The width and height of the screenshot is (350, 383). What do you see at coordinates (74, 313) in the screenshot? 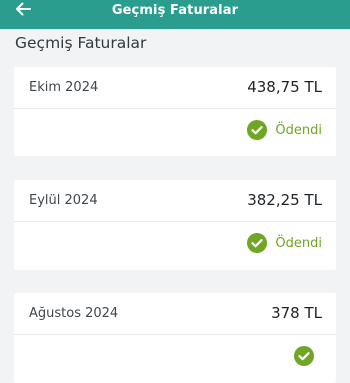
I see `invoice-month: Ağustos 2024` at bounding box center [74, 313].